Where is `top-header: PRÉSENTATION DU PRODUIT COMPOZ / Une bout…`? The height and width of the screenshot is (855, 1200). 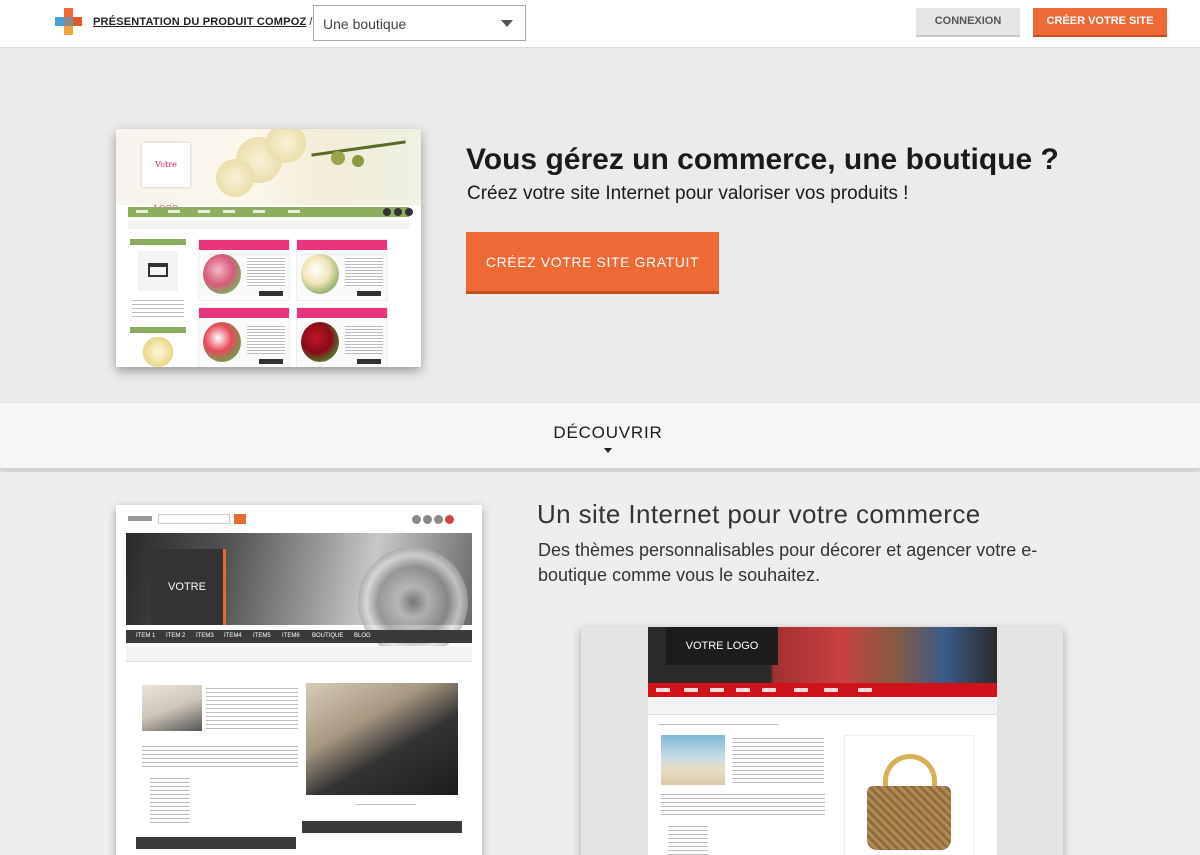
top-header: PRÉSENTATION DU PRODUIT COMPOZ / Une bout… is located at coordinates (600, 24).